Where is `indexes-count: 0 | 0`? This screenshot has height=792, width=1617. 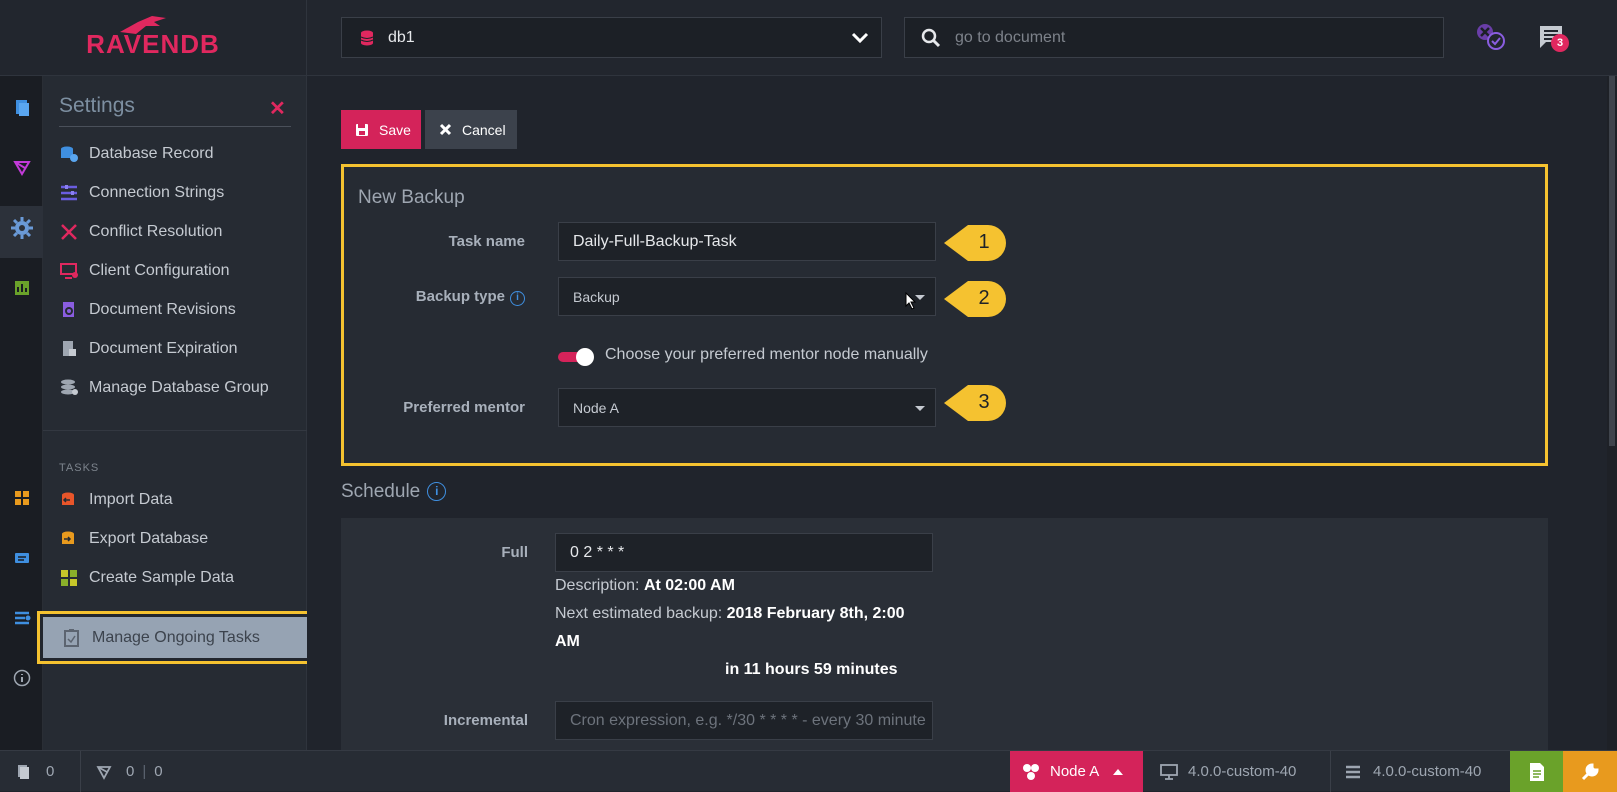
indexes-count: 0 | 0 is located at coordinates (129, 771).